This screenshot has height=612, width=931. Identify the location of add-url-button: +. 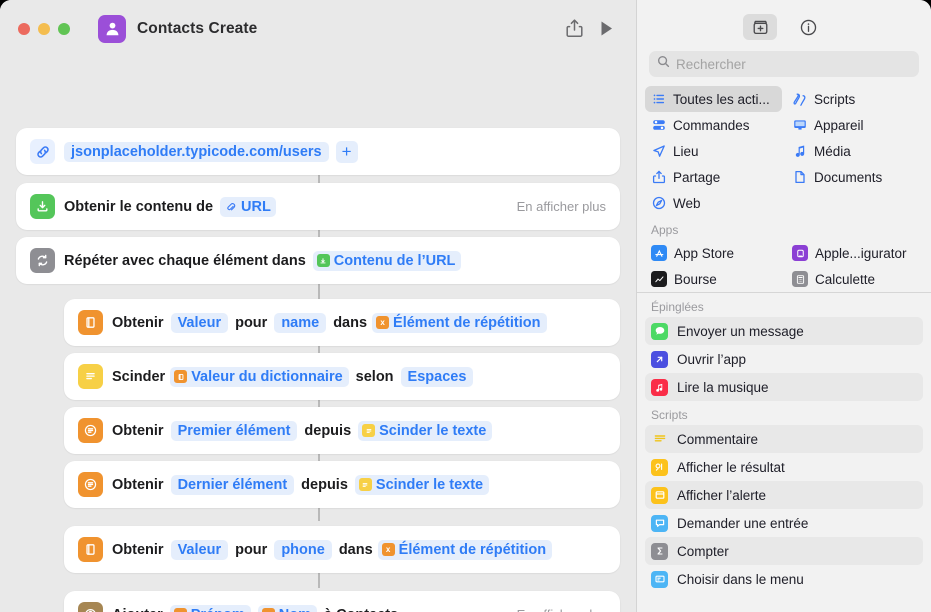
(346, 151).